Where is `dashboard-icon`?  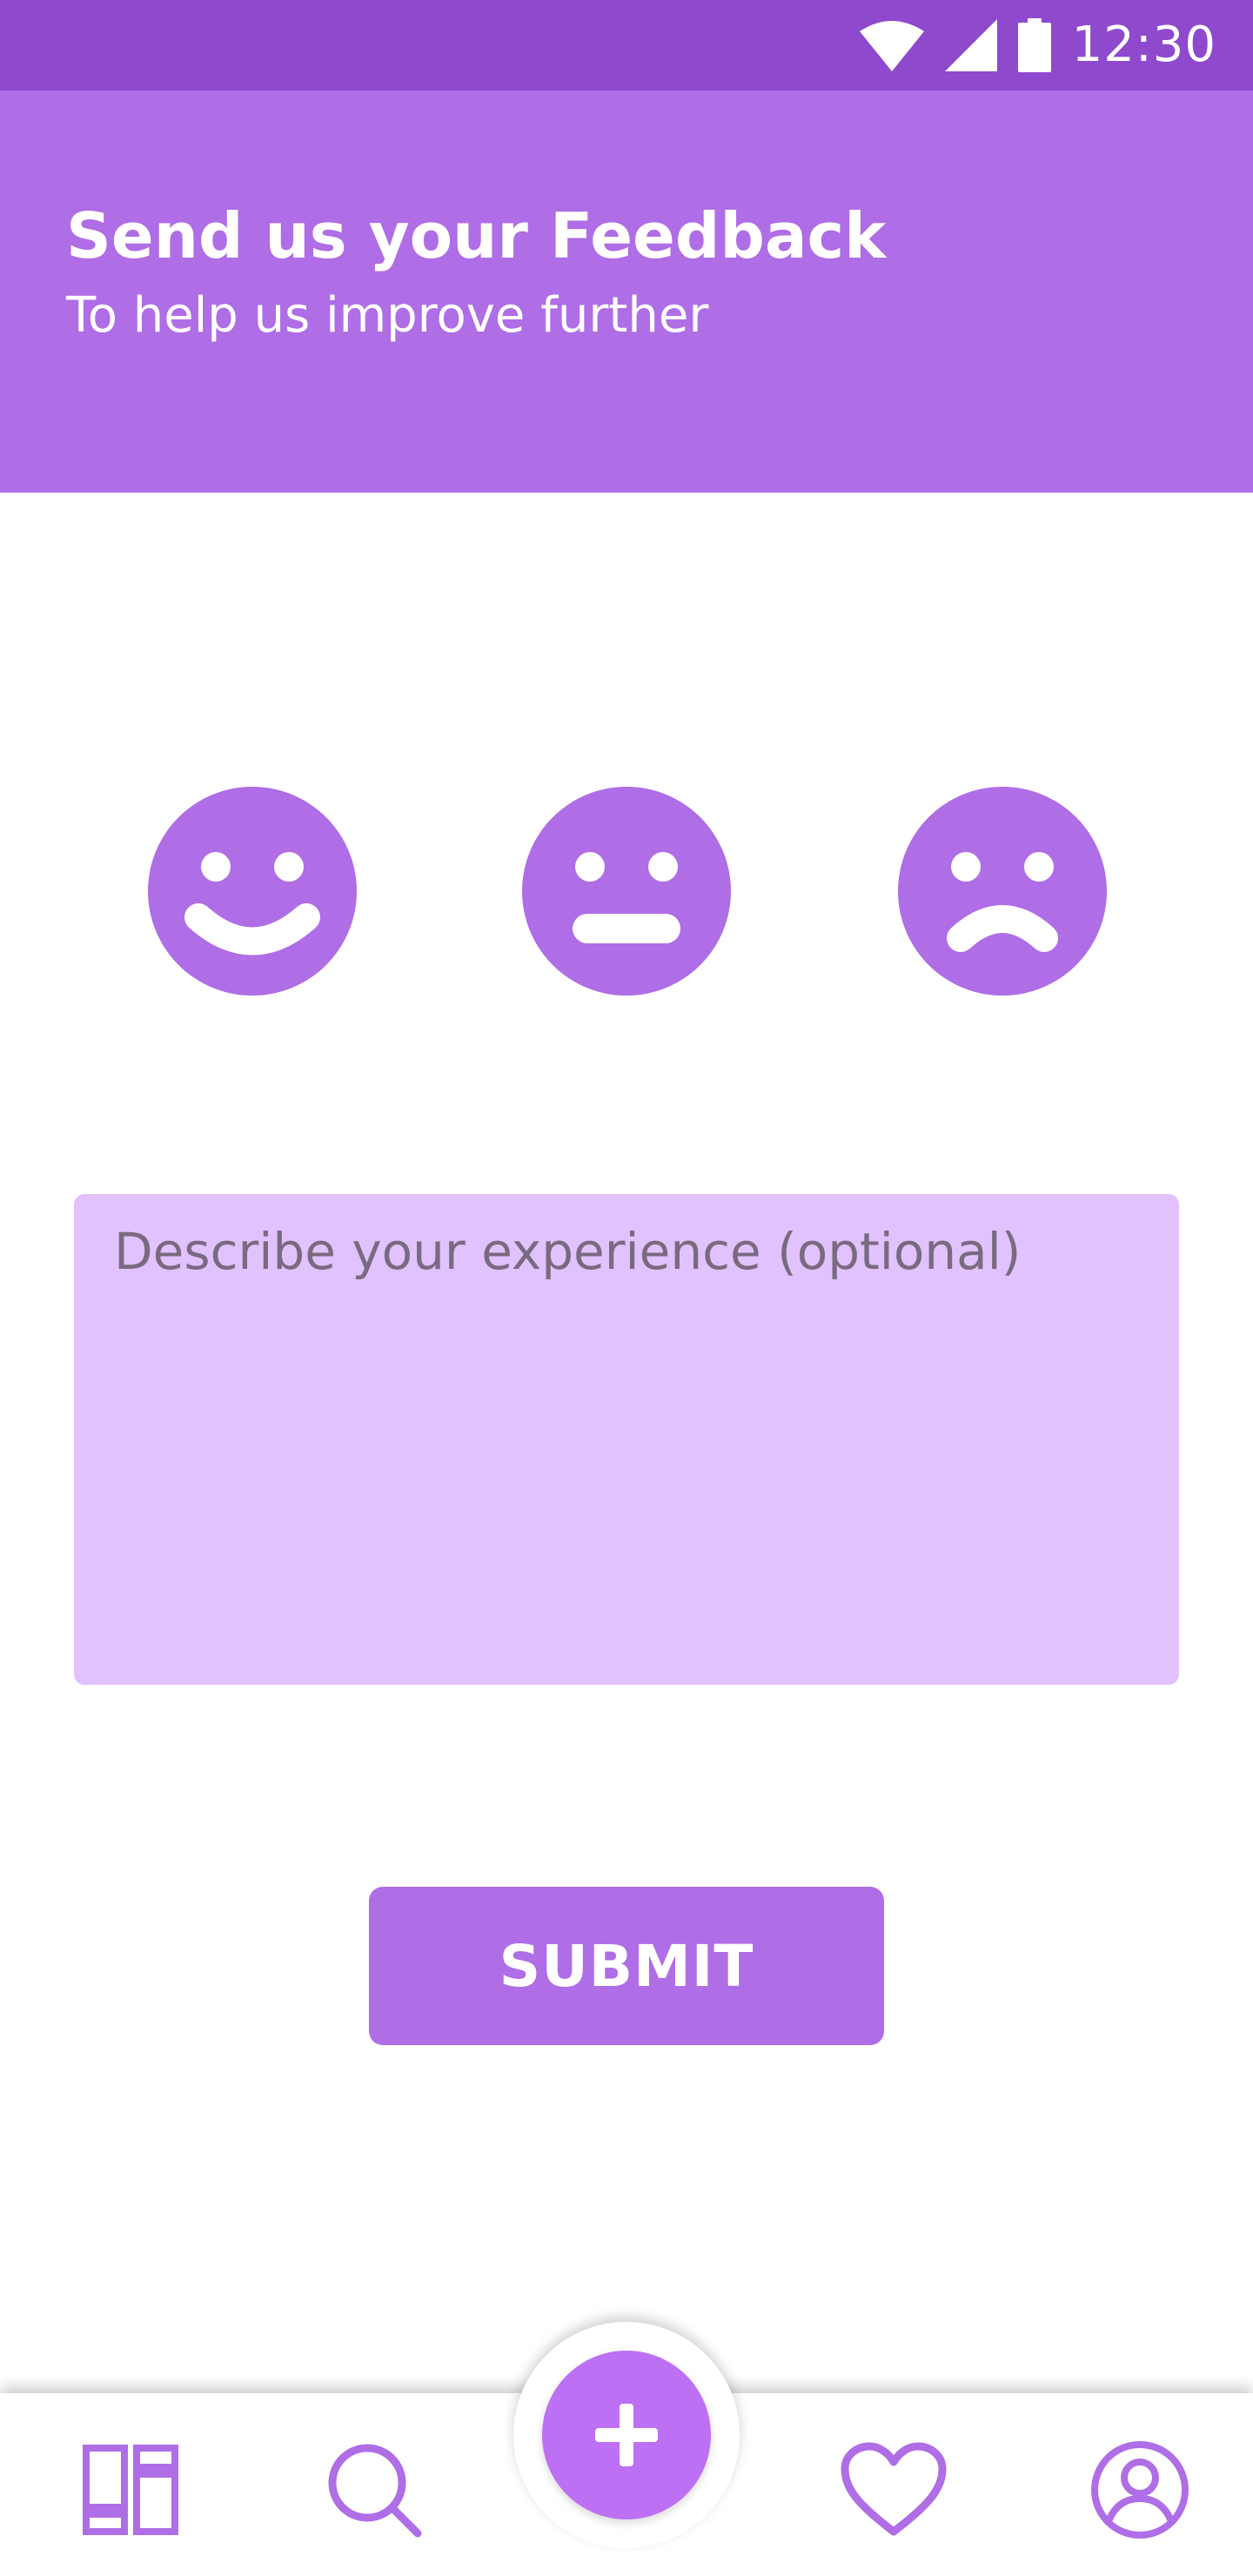 dashboard-icon is located at coordinates (130, 2490).